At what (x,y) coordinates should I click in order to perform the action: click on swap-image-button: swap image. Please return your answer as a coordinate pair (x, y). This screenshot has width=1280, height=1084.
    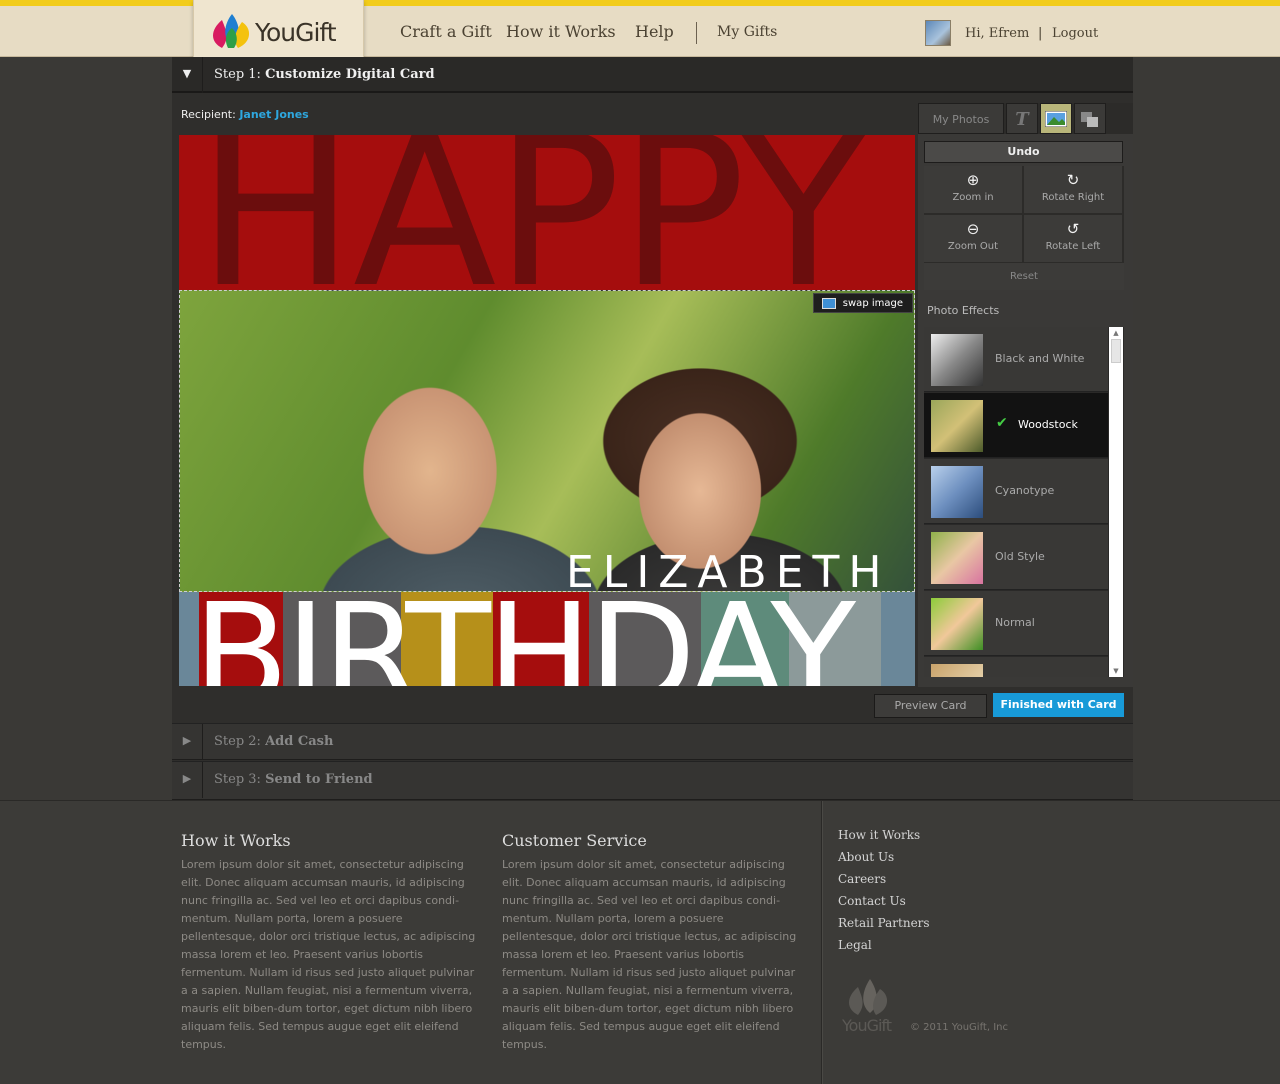
    Looking at the image, I should click on (862, 303).